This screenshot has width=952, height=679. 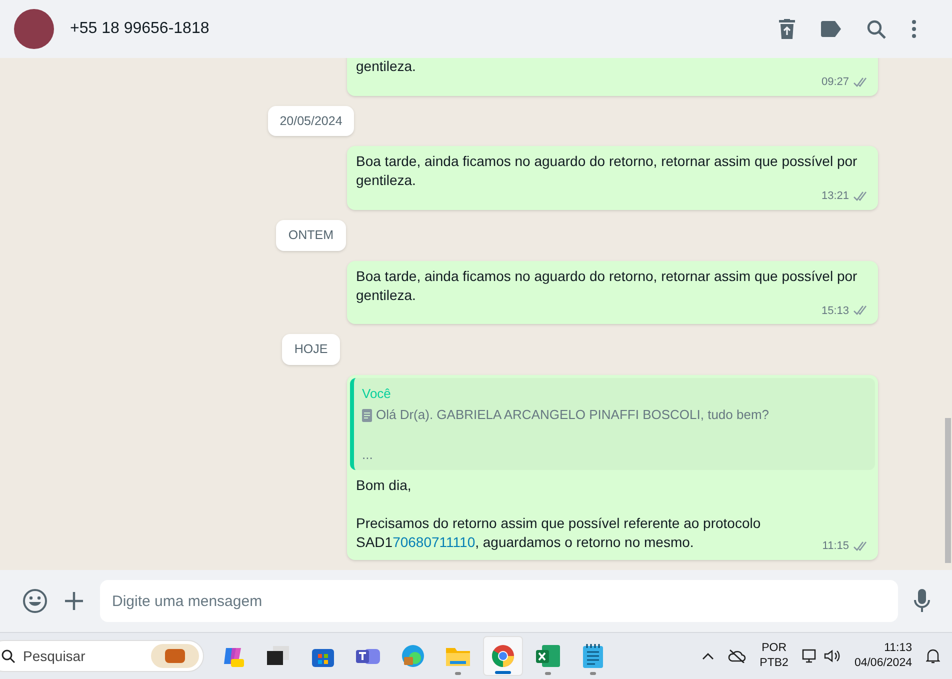 I want to click on quote-author: Você, so click(x=377, y=393).